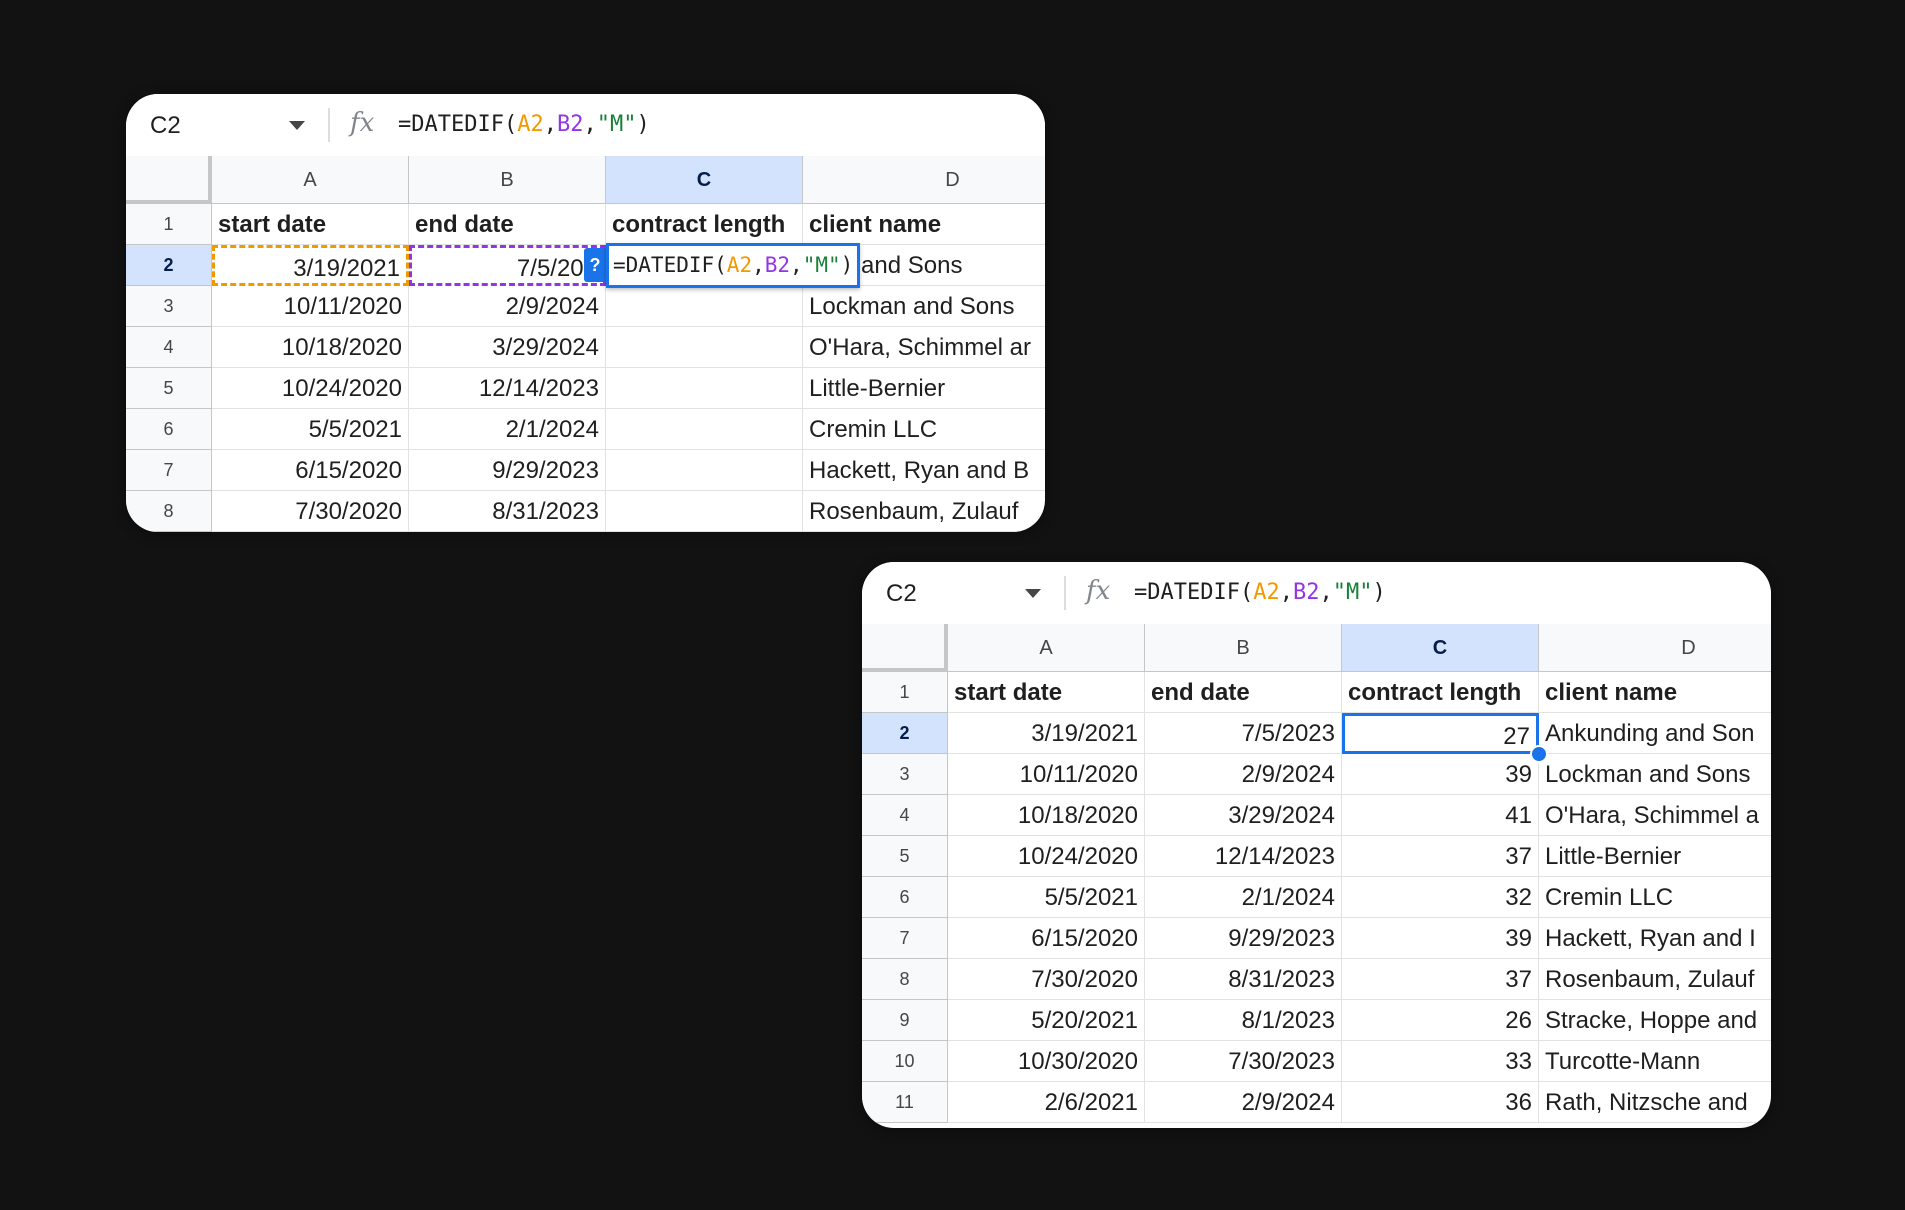 Image resolution: width=1905 pixels, height=1210 pixels. I want to click on column-header-d: D, so click(1655, 648).